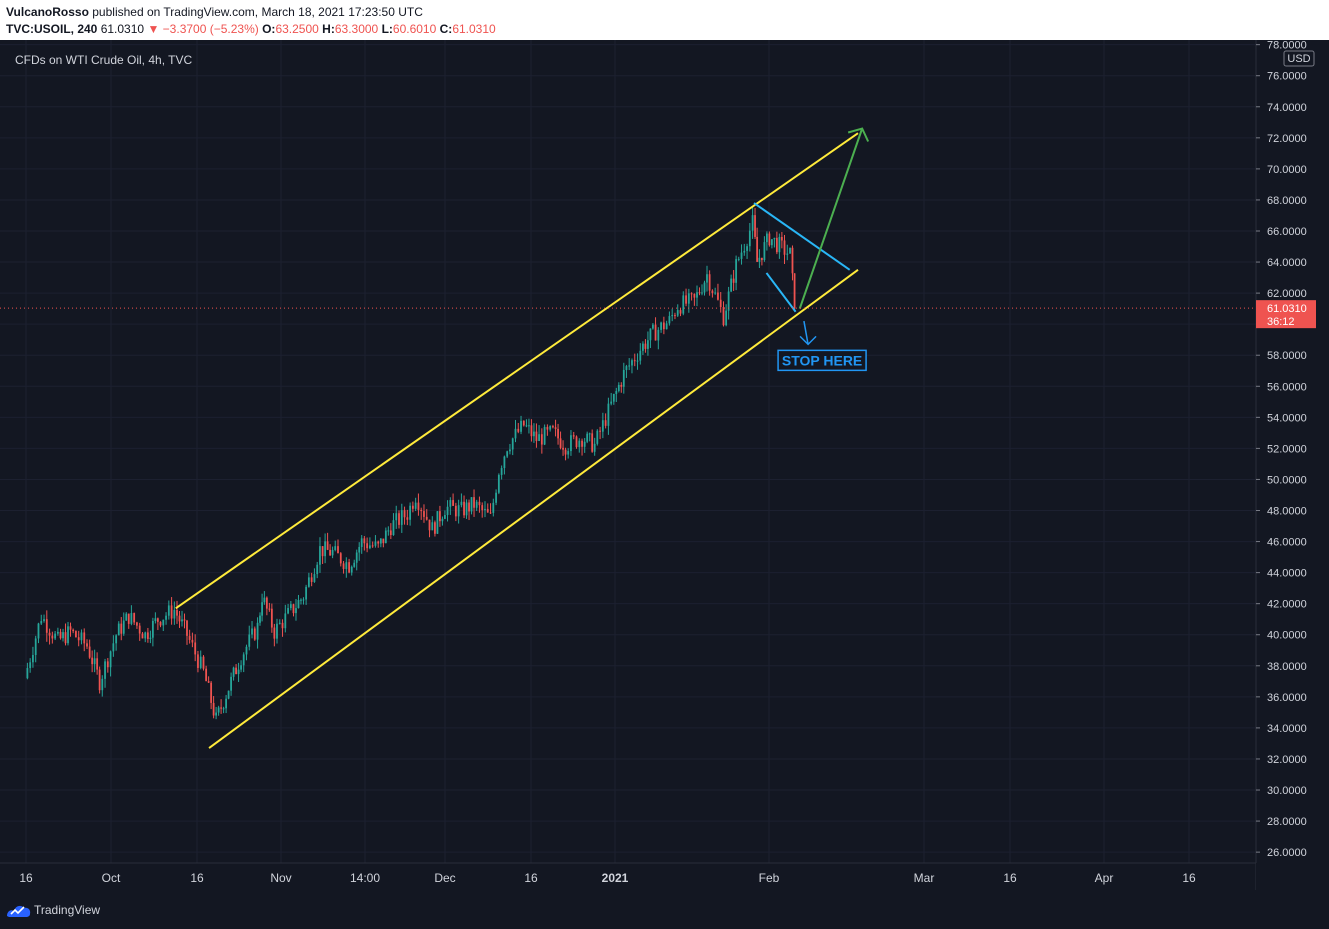 This screenshot has height=929, width=1329. Describe the element at coordinates (1287, 170) in the screenshot. I see `price-tick-70-0000: 70.0000` at that location.